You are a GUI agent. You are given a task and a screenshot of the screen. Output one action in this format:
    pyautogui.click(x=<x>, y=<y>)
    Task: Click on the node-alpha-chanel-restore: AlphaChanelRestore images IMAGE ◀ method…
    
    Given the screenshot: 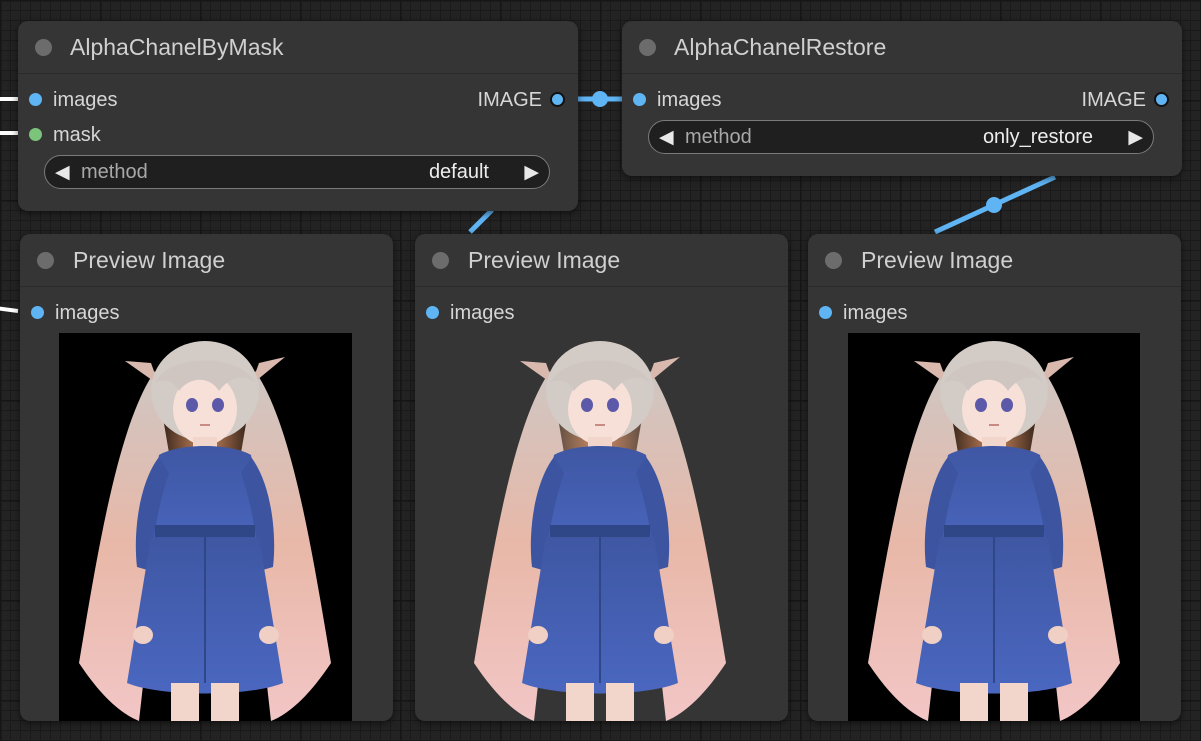 What is the action you would take?
    pyautogui.click(x=902, y=98)
    